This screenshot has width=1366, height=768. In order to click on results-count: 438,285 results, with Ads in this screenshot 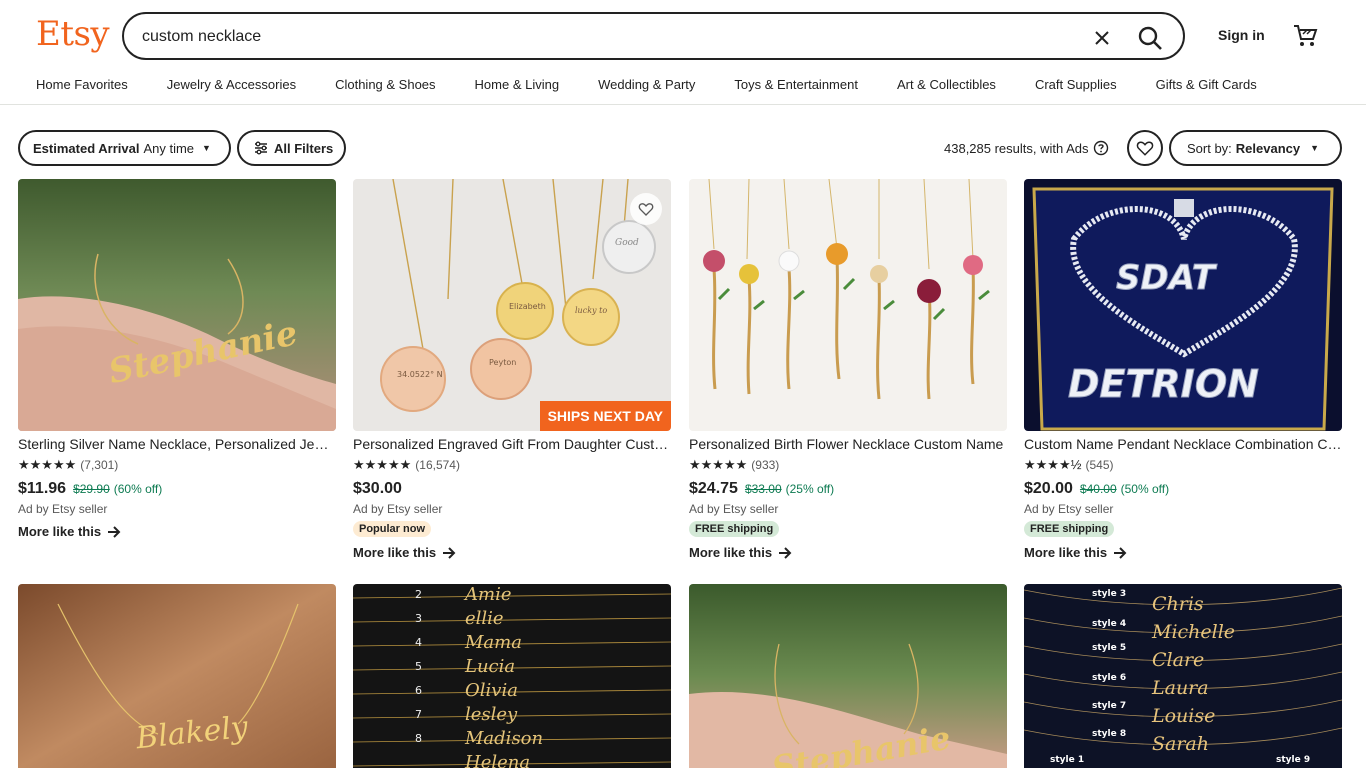, I will do `click(1026, 148)`.